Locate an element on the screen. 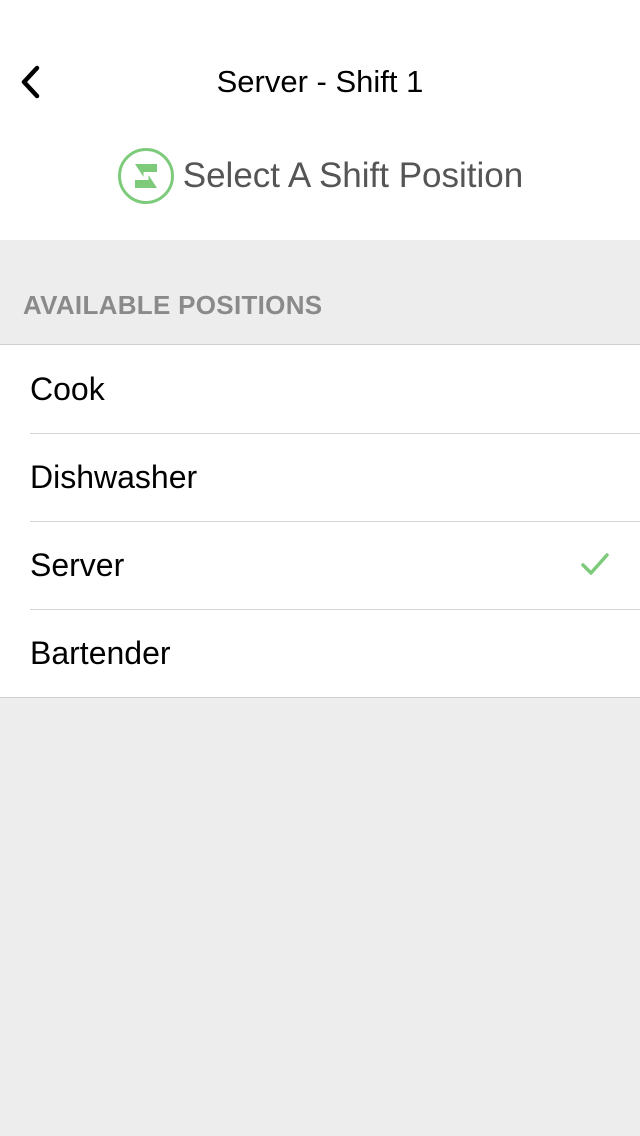 The height and width of the screenshot is (1136, 640). header-title: Select A Shift Position is located at coordinates (353, 175).